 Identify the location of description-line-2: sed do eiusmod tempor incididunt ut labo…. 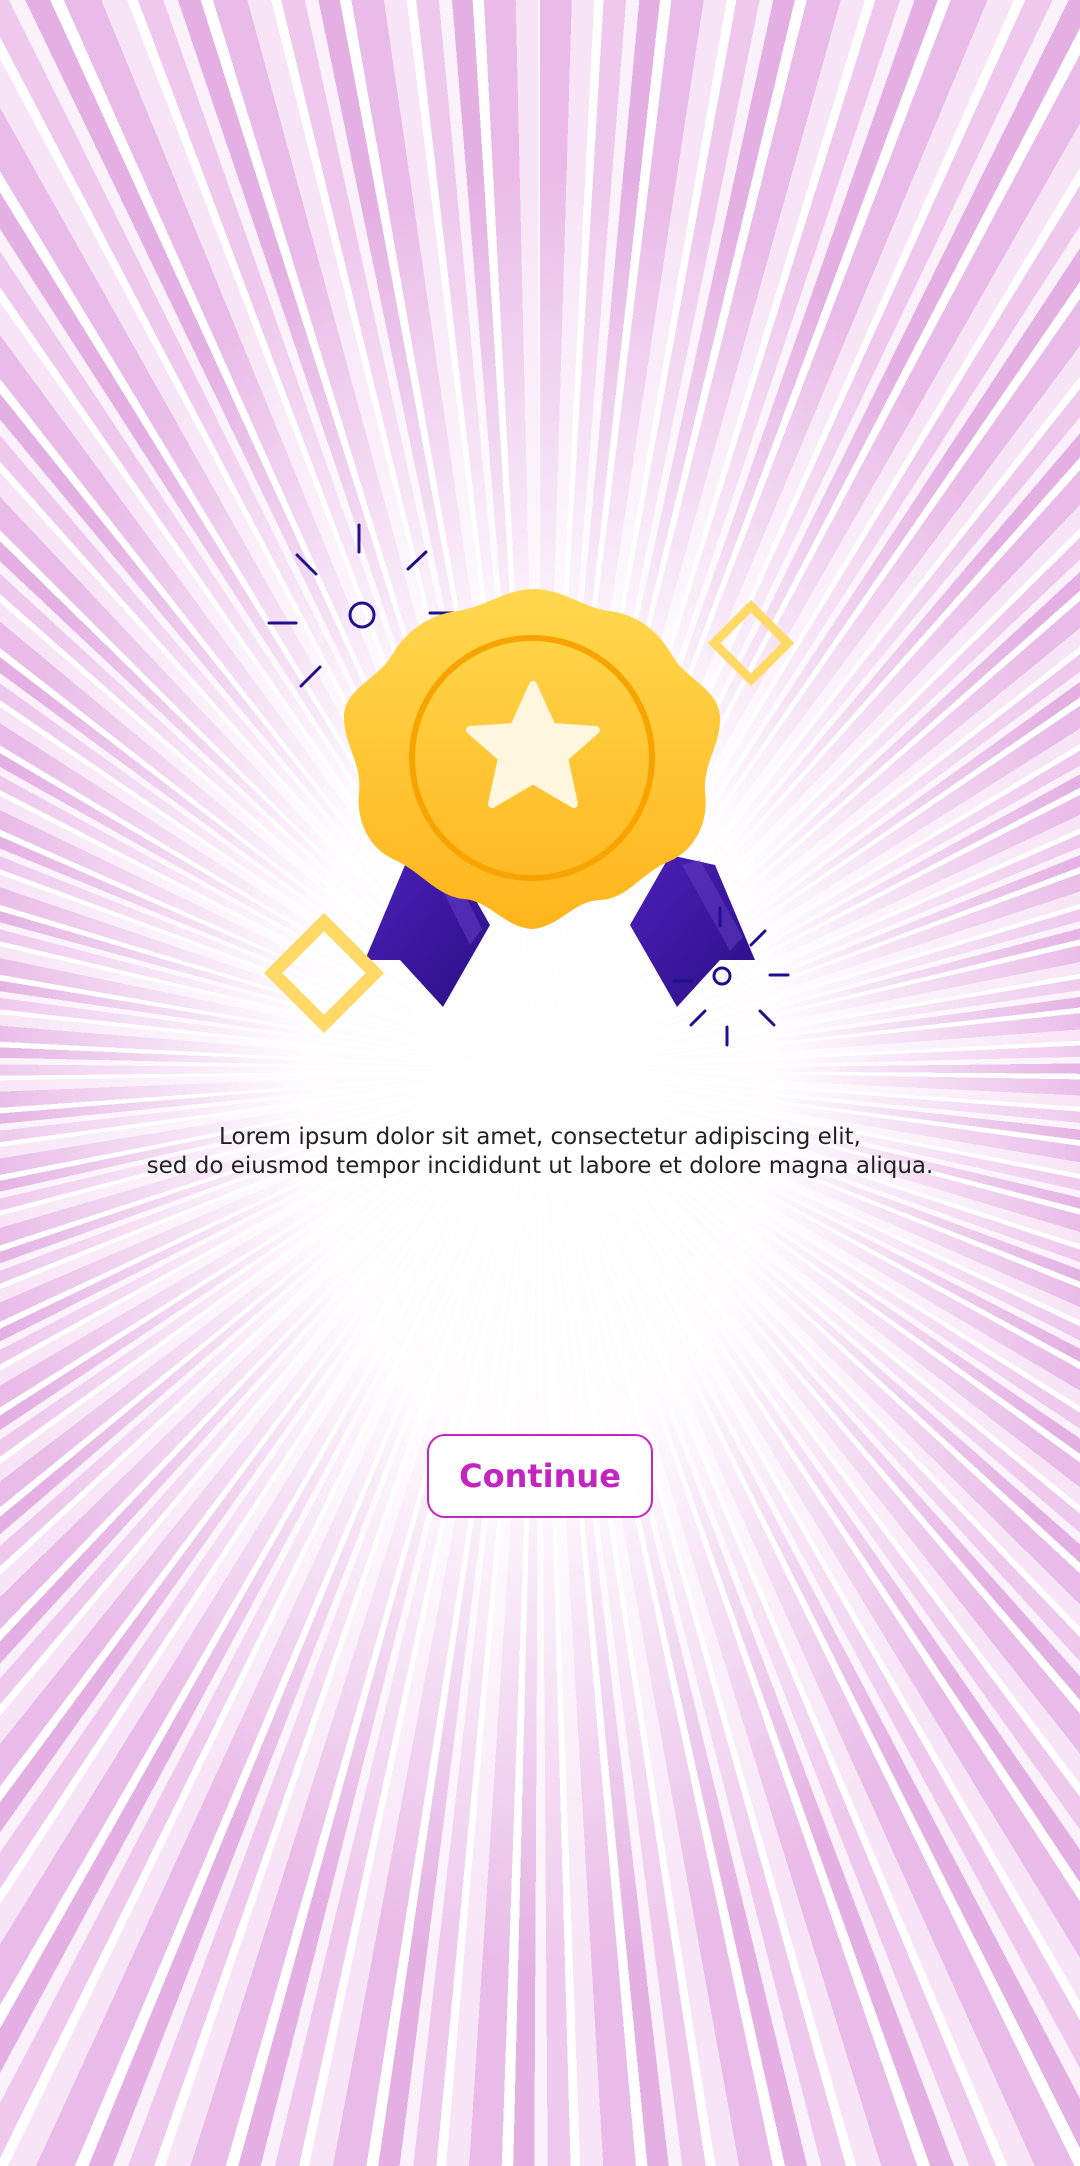
(540, 1166).